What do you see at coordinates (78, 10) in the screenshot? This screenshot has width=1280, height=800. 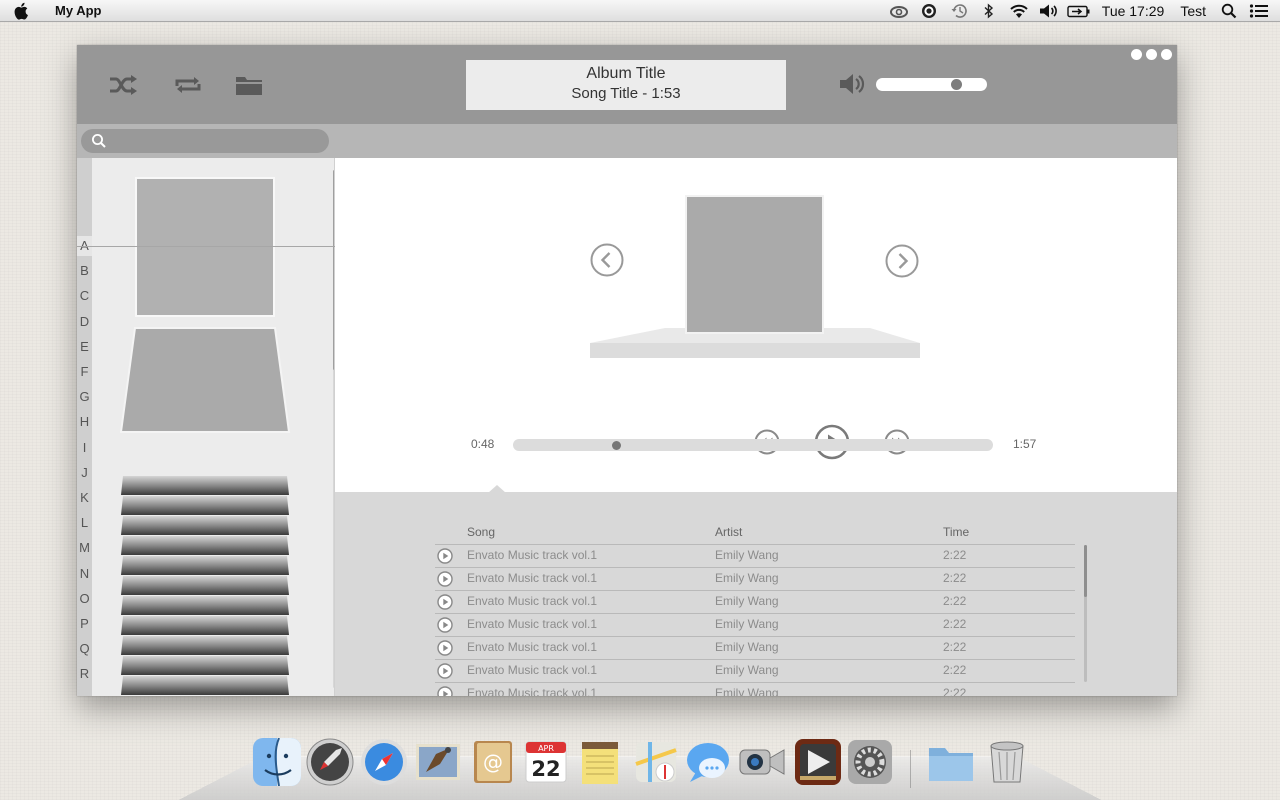 I see `app-menu-title: My App` at bounding box center [78, 10].